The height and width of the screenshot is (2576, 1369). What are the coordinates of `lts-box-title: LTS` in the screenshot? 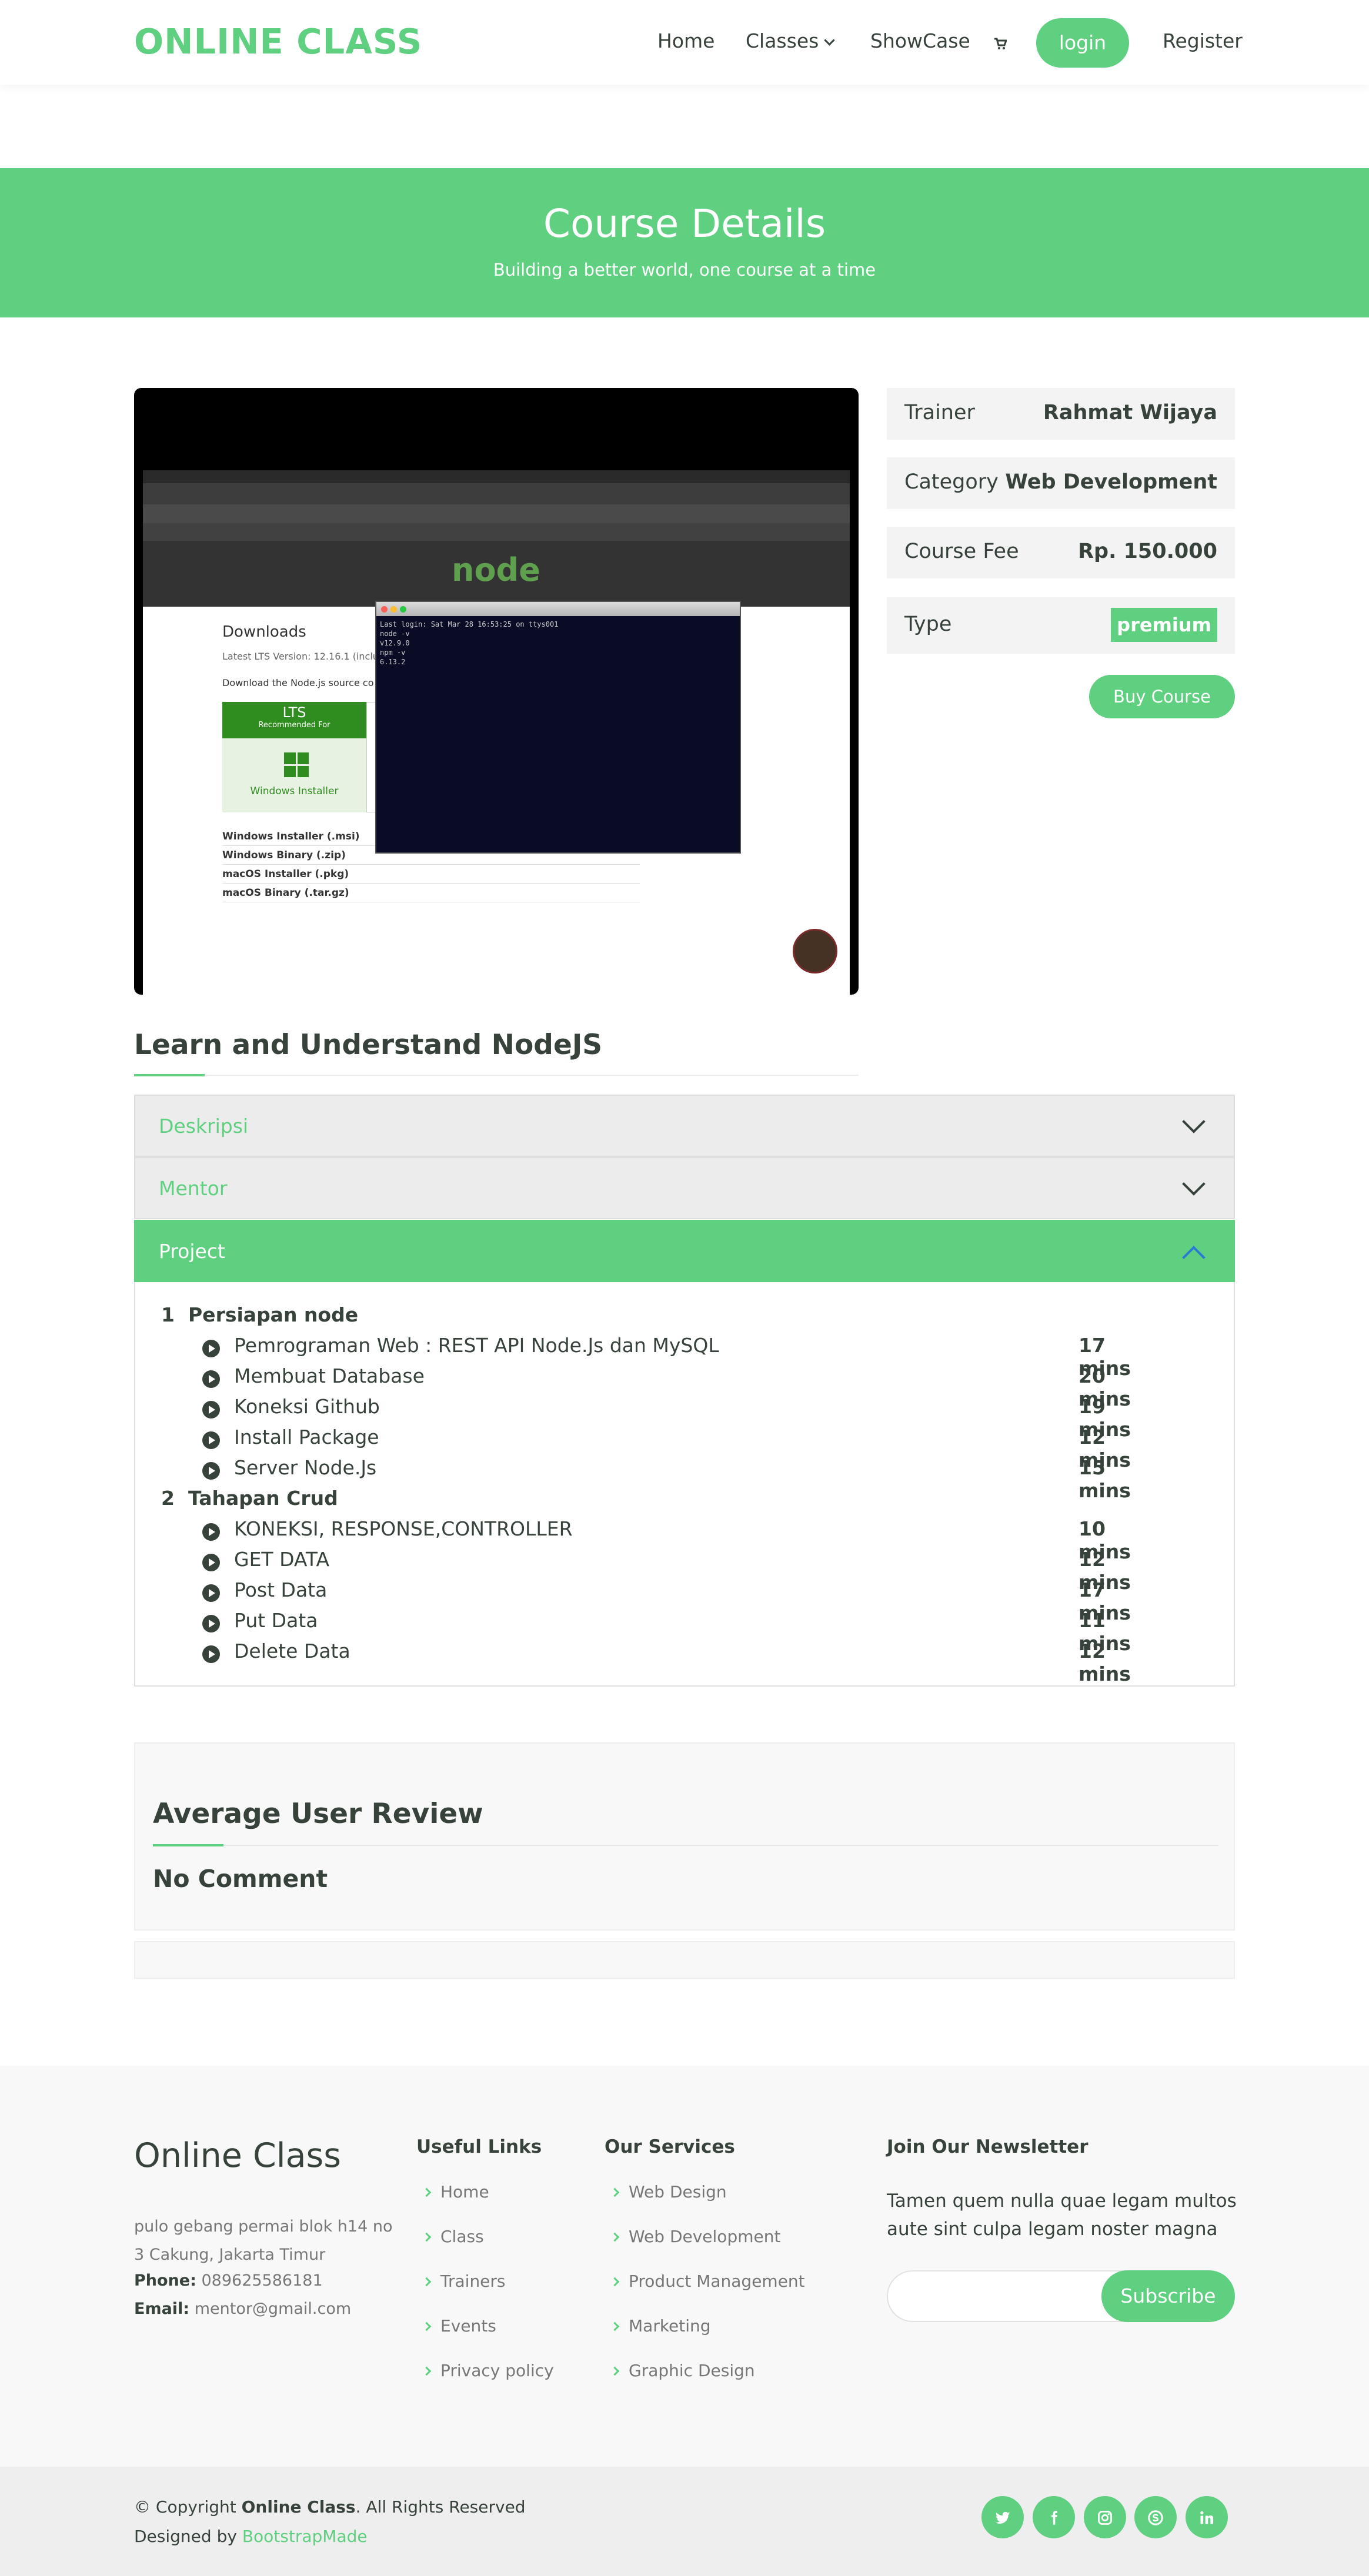 It's located at (294, 712).